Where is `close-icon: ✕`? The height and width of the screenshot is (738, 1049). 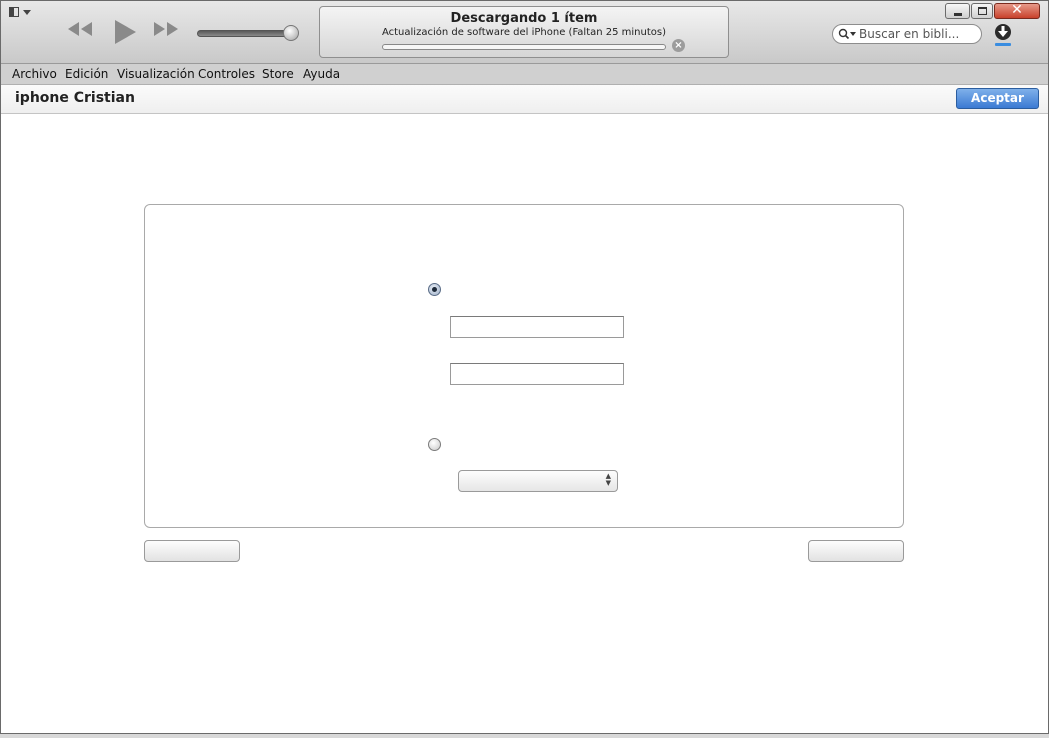
close-icon: ✕ is located at coordinates (1017, 10).